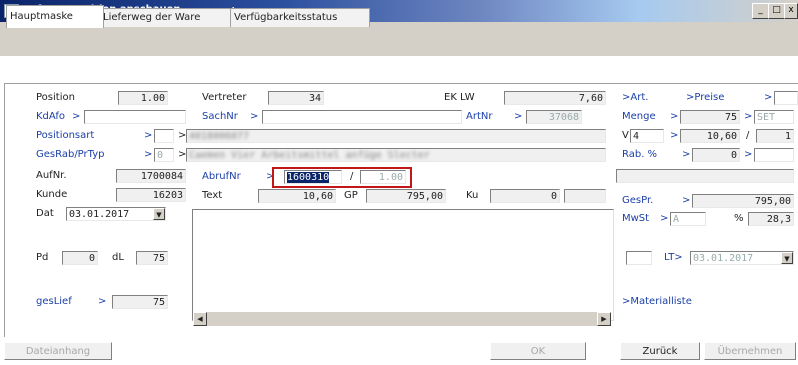  I want to click on positionsart-arrow: >, so click(148, 135).